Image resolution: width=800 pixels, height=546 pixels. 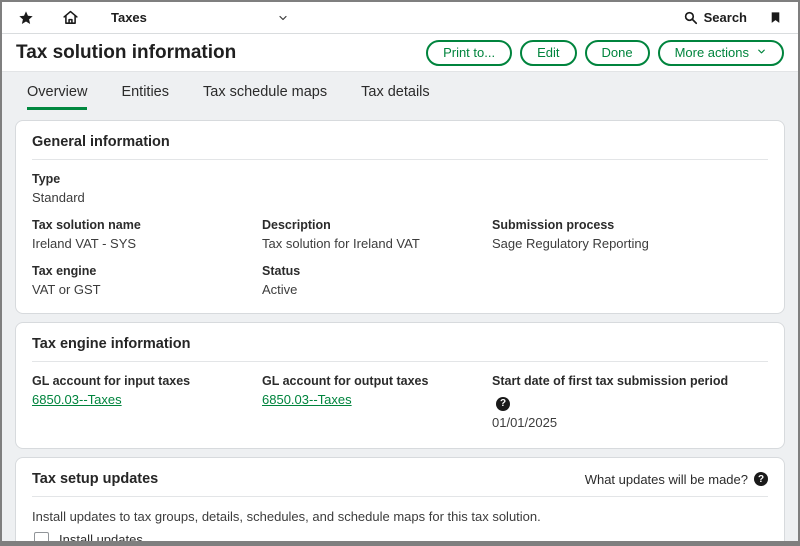 I want to click on more-actions-button-label: More actions, so click(x=711, y=52).